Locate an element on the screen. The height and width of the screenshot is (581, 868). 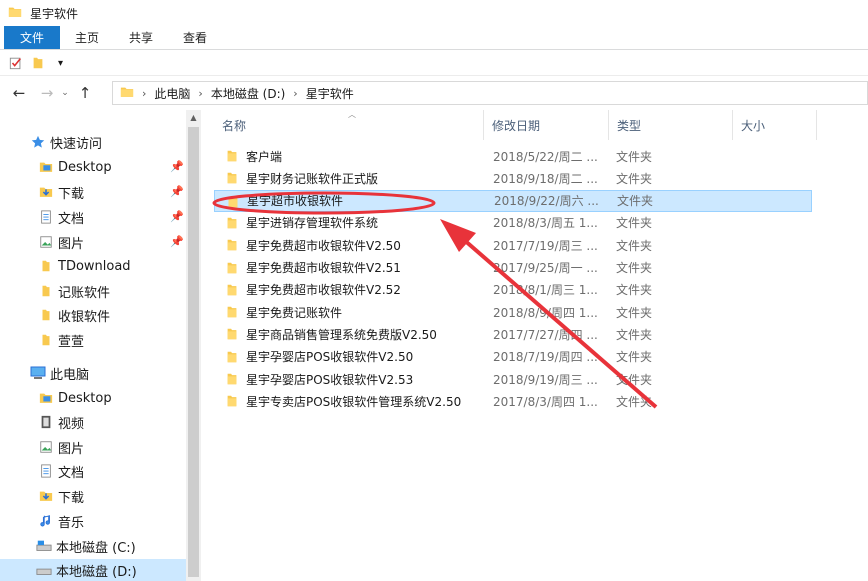
video-icon is located at coordinates (46, 422).